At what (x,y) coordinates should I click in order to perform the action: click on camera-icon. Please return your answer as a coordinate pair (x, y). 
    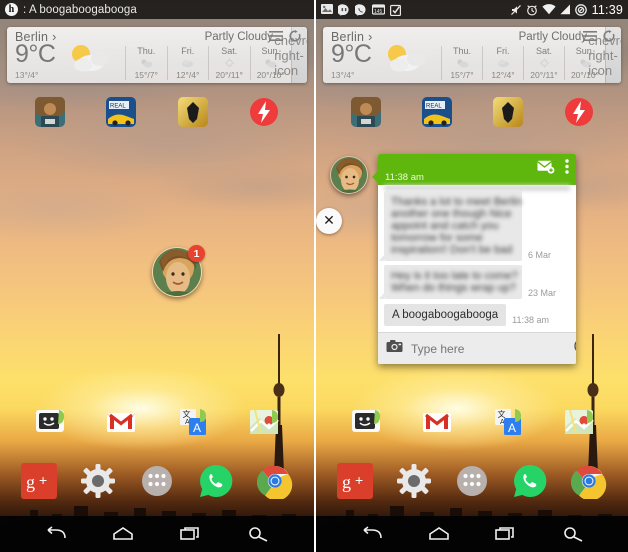
    Looking at the image, I should click on (394, 348).